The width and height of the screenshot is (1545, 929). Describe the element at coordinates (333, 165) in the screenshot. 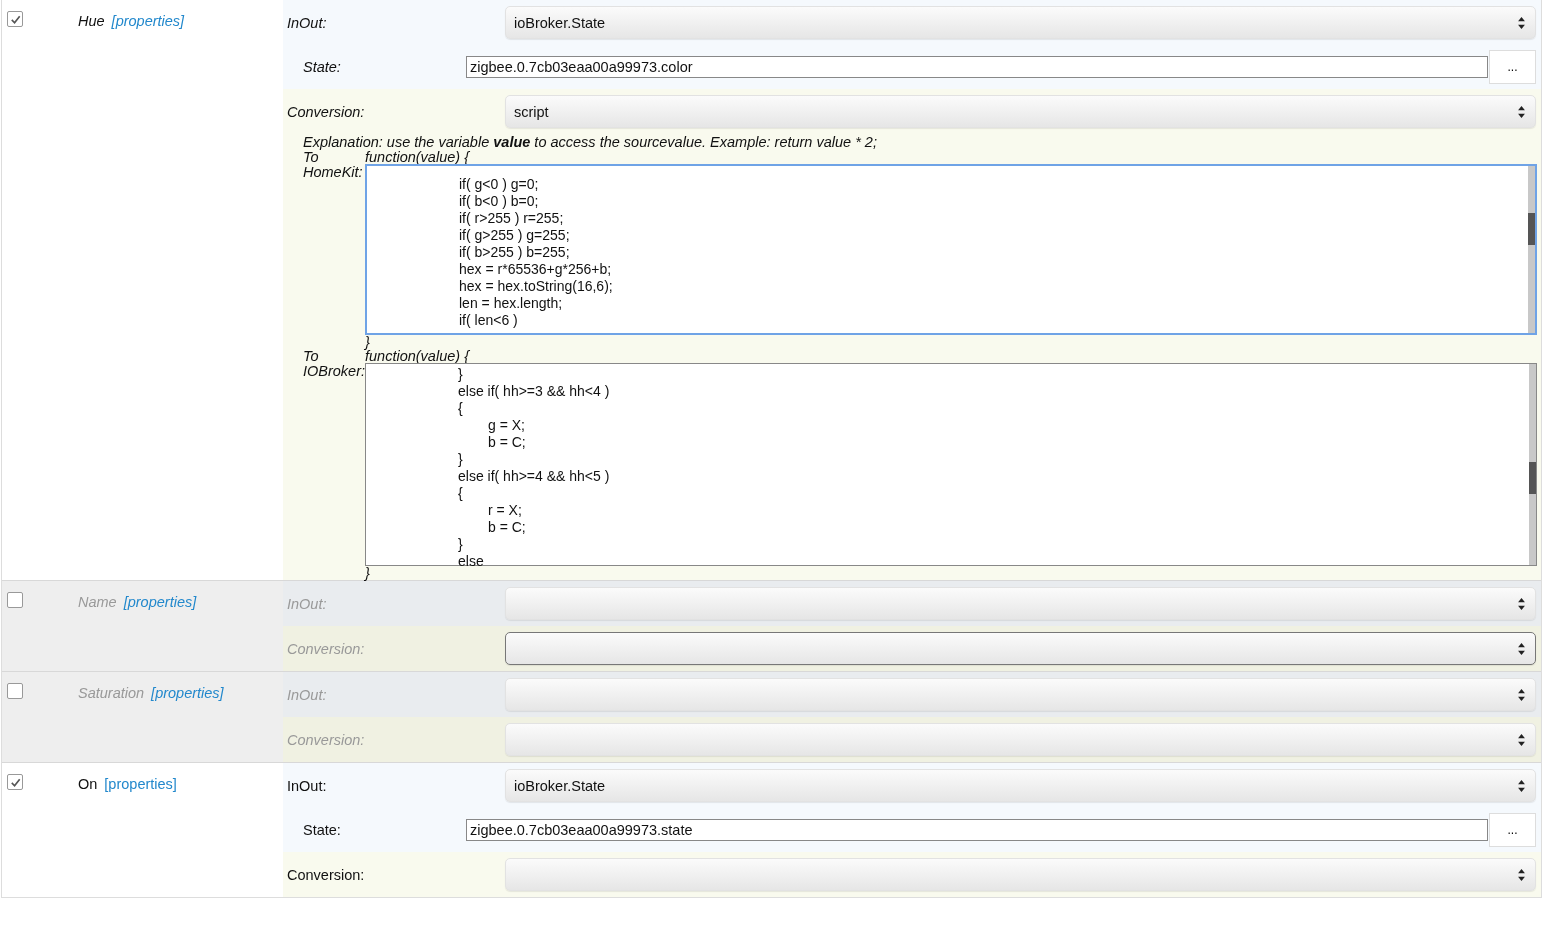

I see `script-label: To HomeKit:` at that location.